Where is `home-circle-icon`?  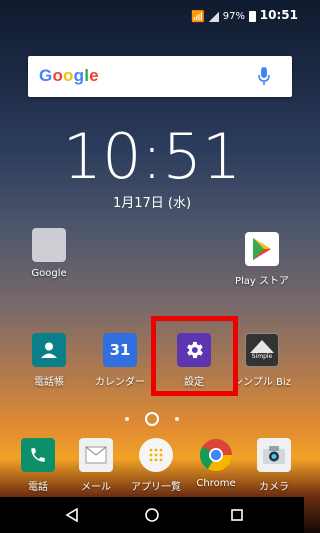
home-circle-icon is located at coordinates (152, 515).